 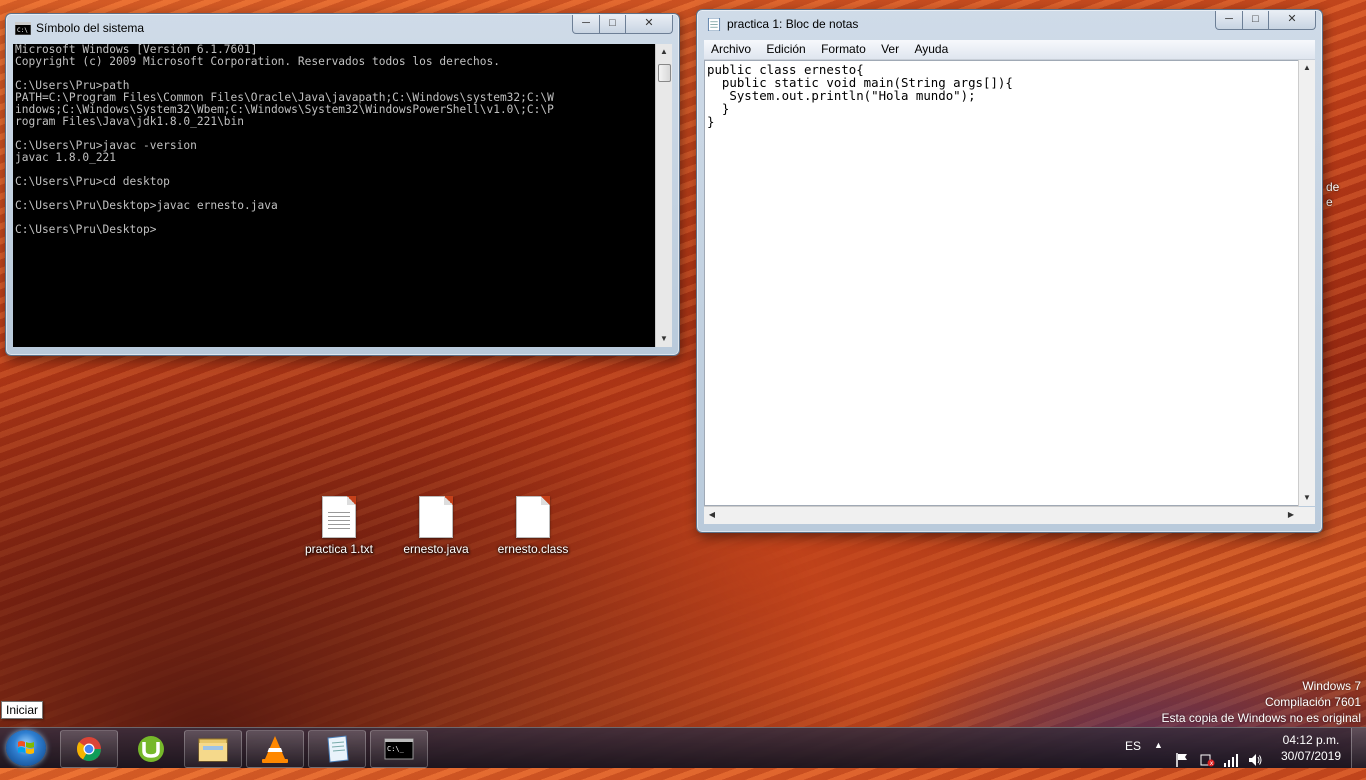 What do you see at coordinates (731, 49) in the screenshot?
I see `menu-archivo: Archivo` at bounding box center [731, 49].